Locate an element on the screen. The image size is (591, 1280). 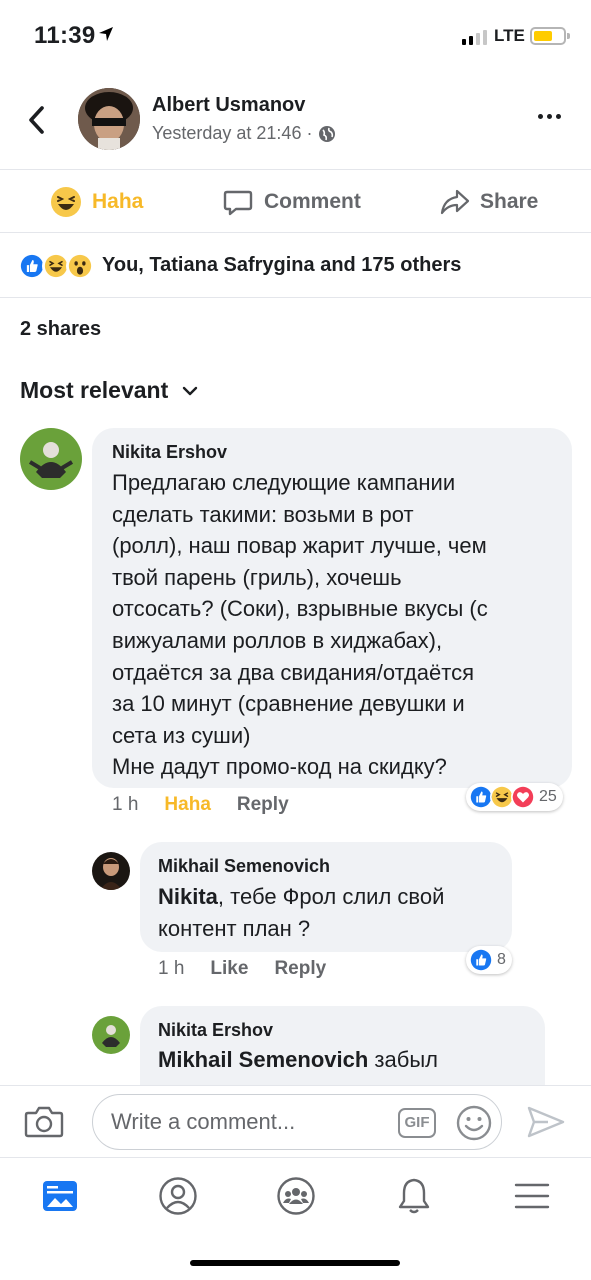
comment-meta: 1 h Haha Reply is located at coordinates (200, 805).